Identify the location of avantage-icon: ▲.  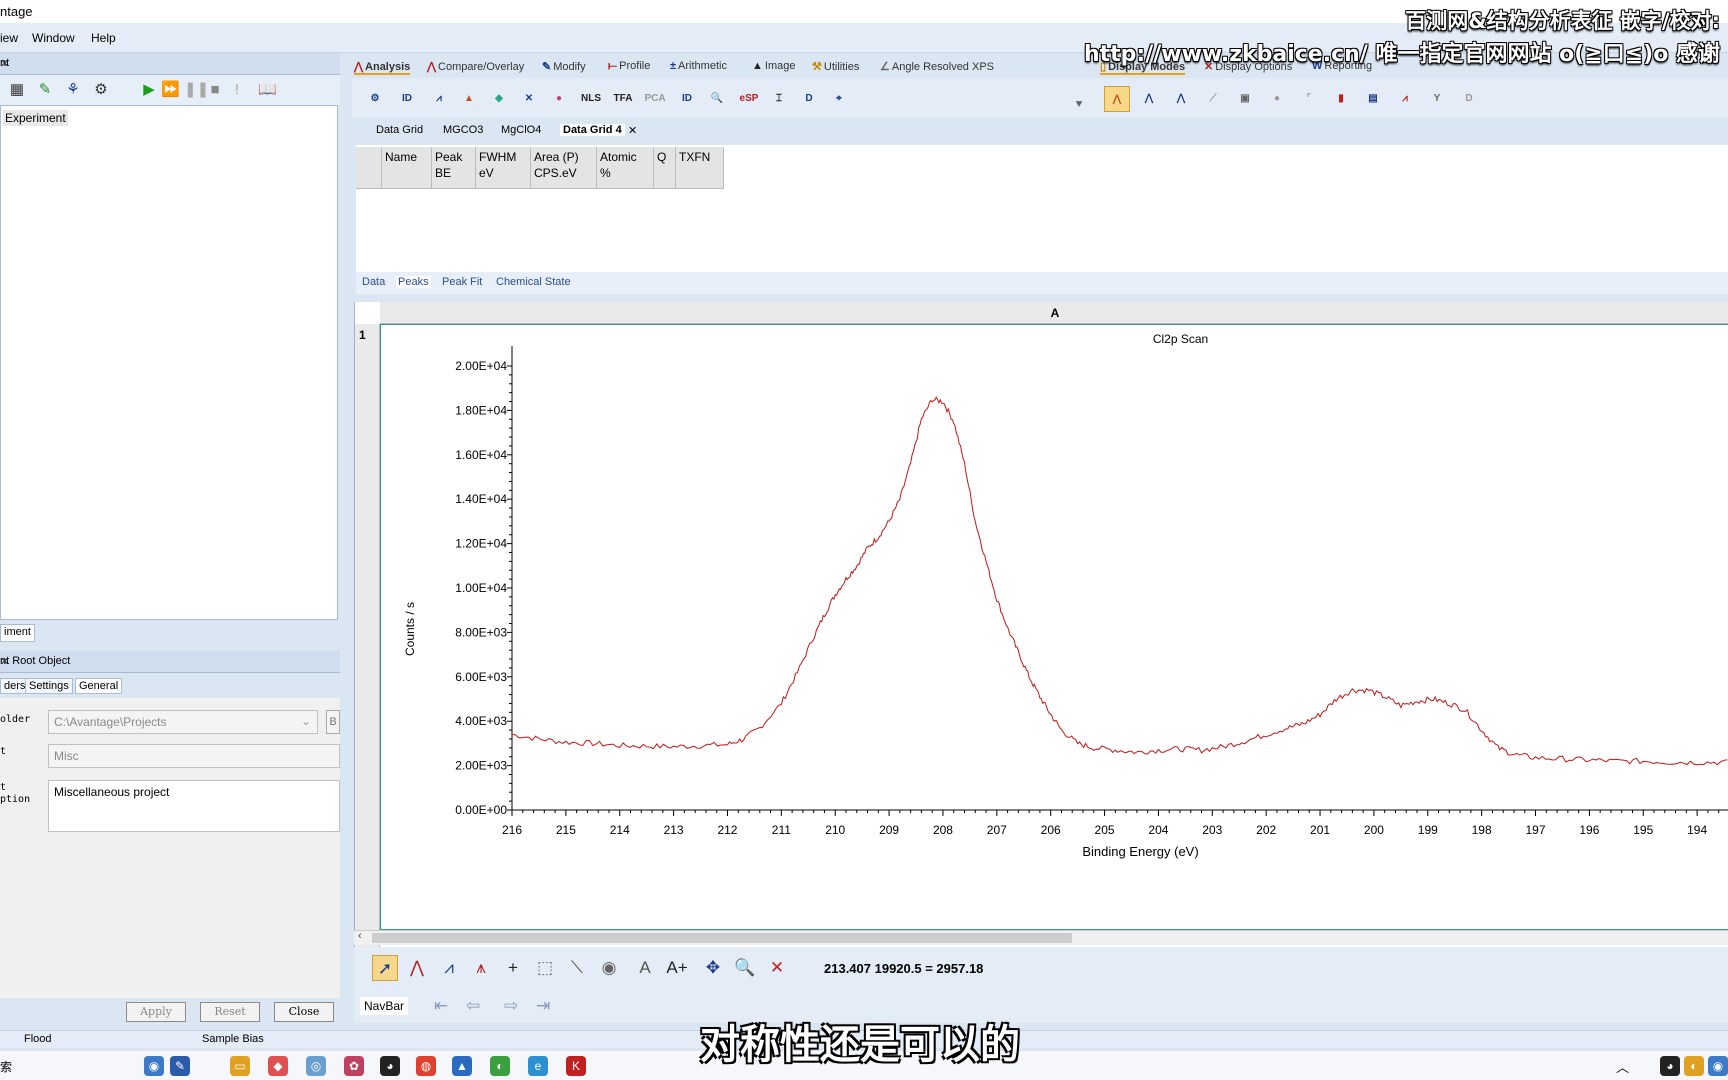
(462, 1066).